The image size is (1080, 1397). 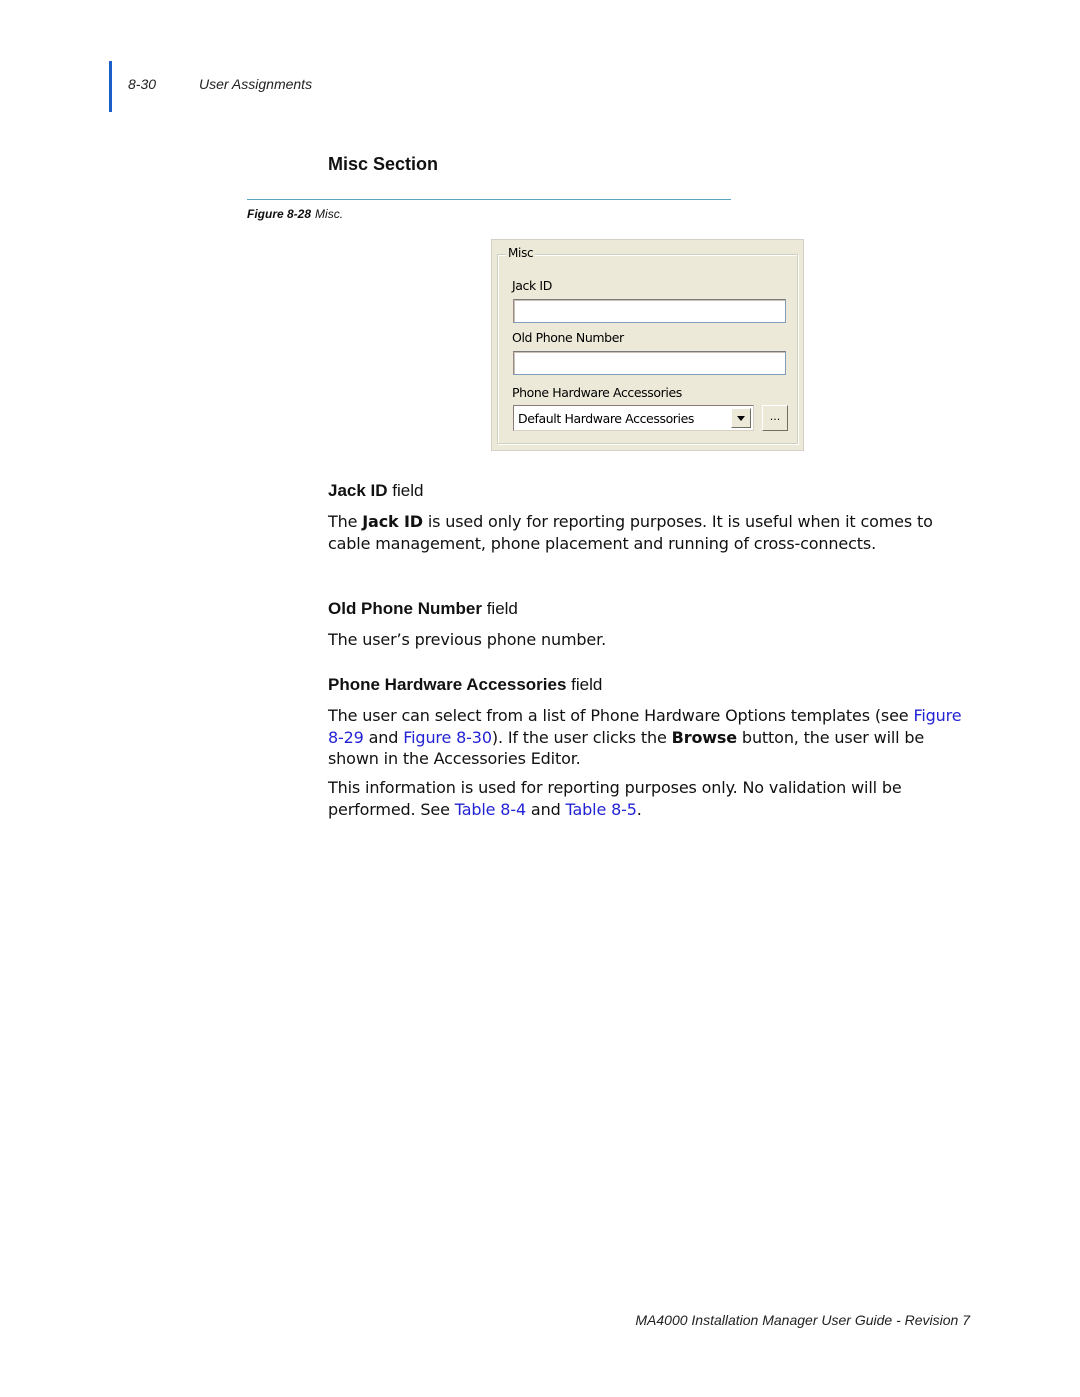 I want to click on jack-id-heading-rest: field, so click(x=405, y=490).